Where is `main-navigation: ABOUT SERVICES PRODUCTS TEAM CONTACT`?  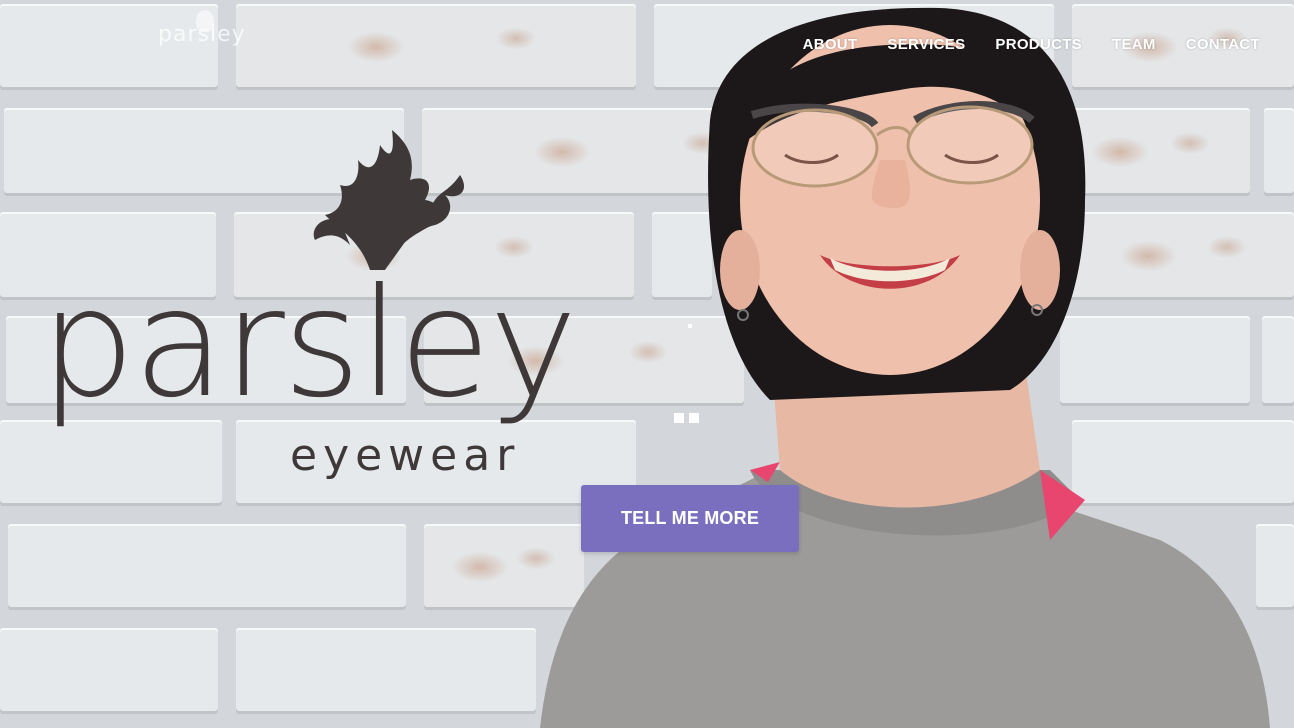 main-navigation: ABOUT SERVICES PRODUCTS TEAM CONTACT is located at coordinates (1031, 44).